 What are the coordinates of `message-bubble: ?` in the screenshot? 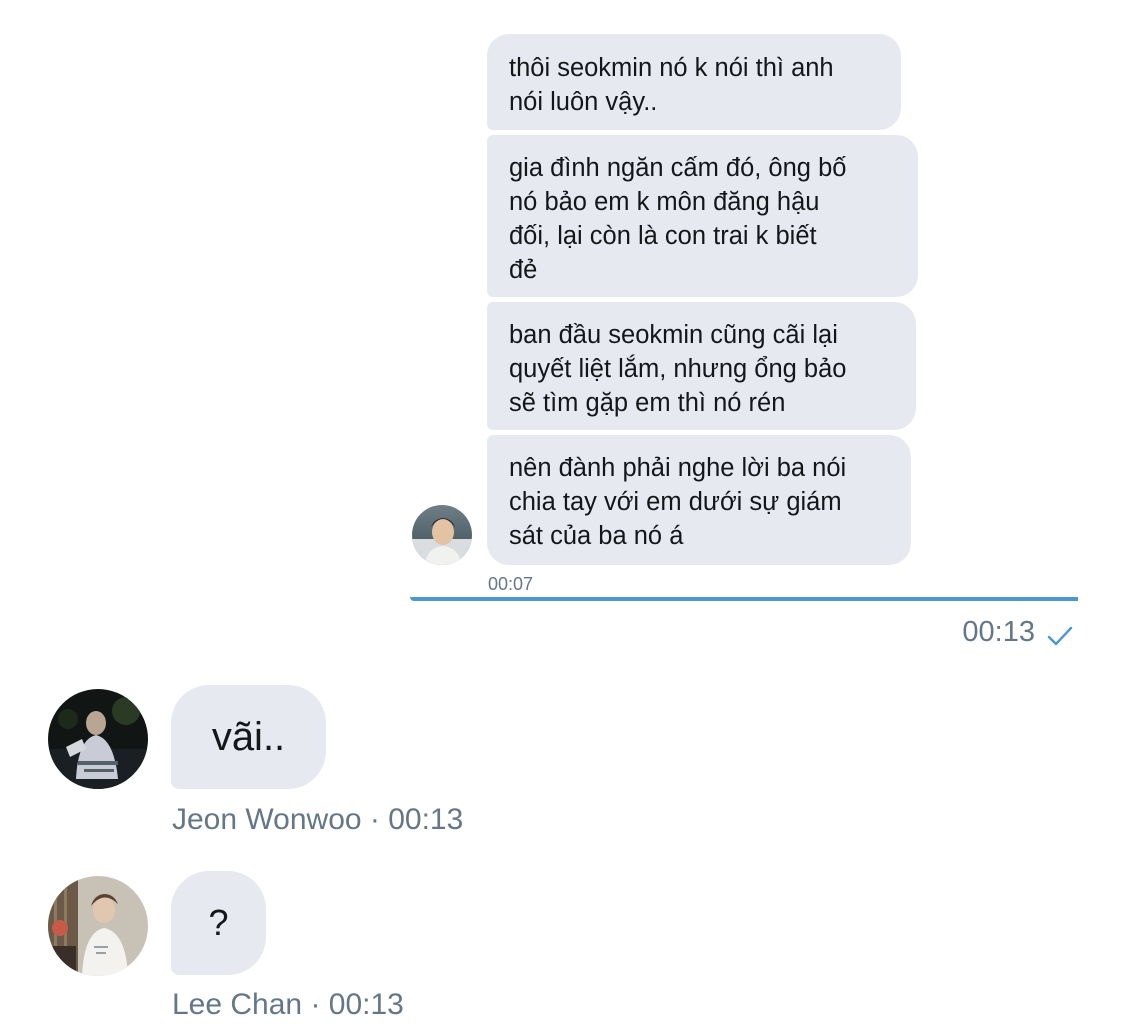 It's located at (218, 923).